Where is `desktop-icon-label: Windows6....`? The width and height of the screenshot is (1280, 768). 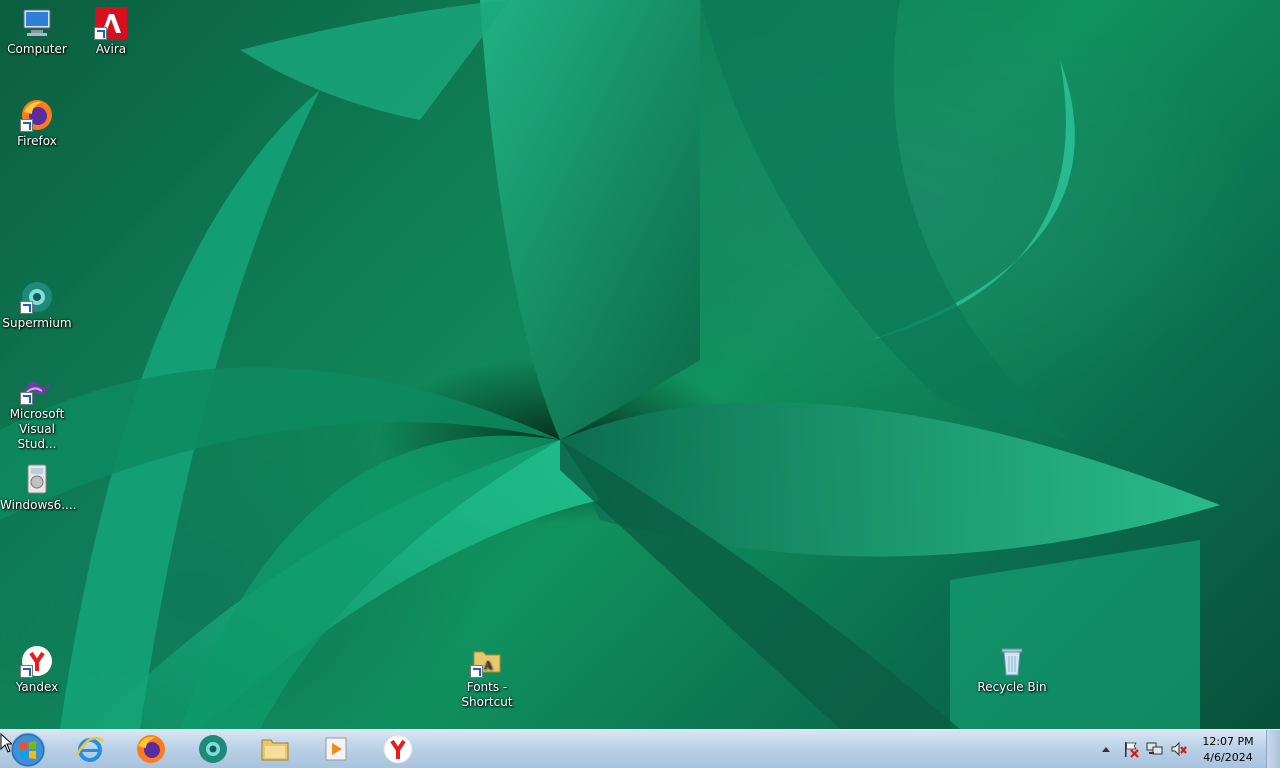
desktop-icon-label: Windows6.... is located at coordinates (38, 505).